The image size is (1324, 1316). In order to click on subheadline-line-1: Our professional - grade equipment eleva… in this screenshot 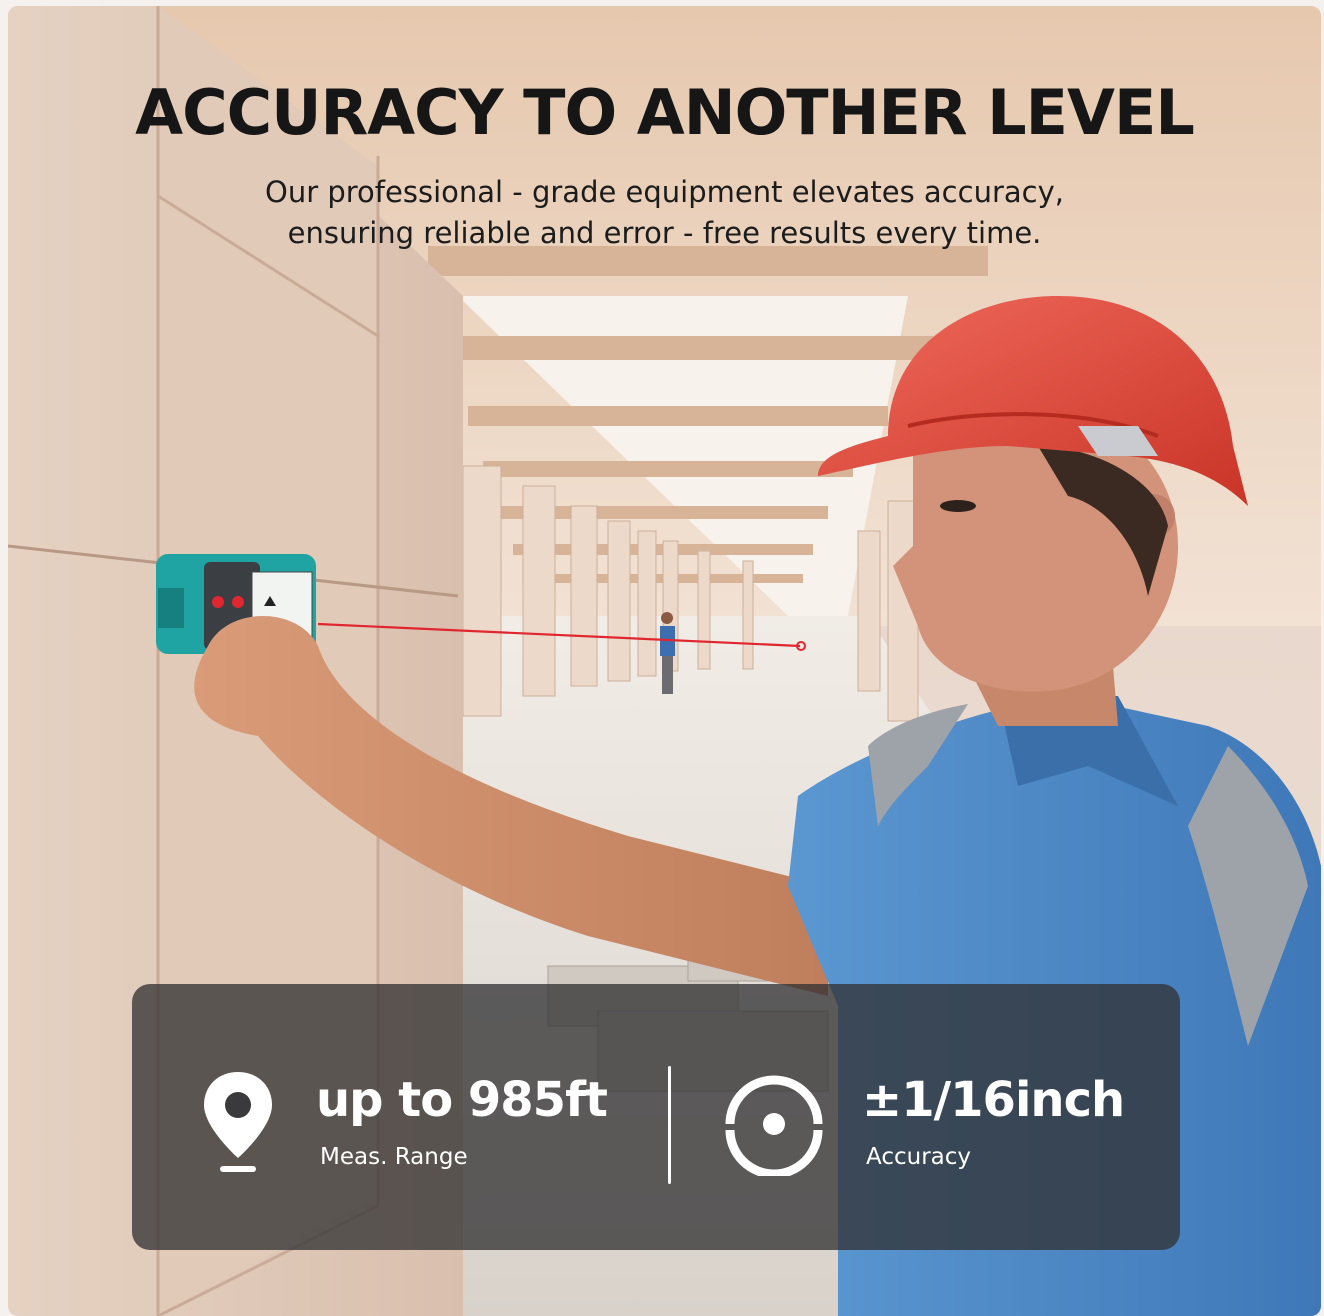, I will do `click(664, 192)`.